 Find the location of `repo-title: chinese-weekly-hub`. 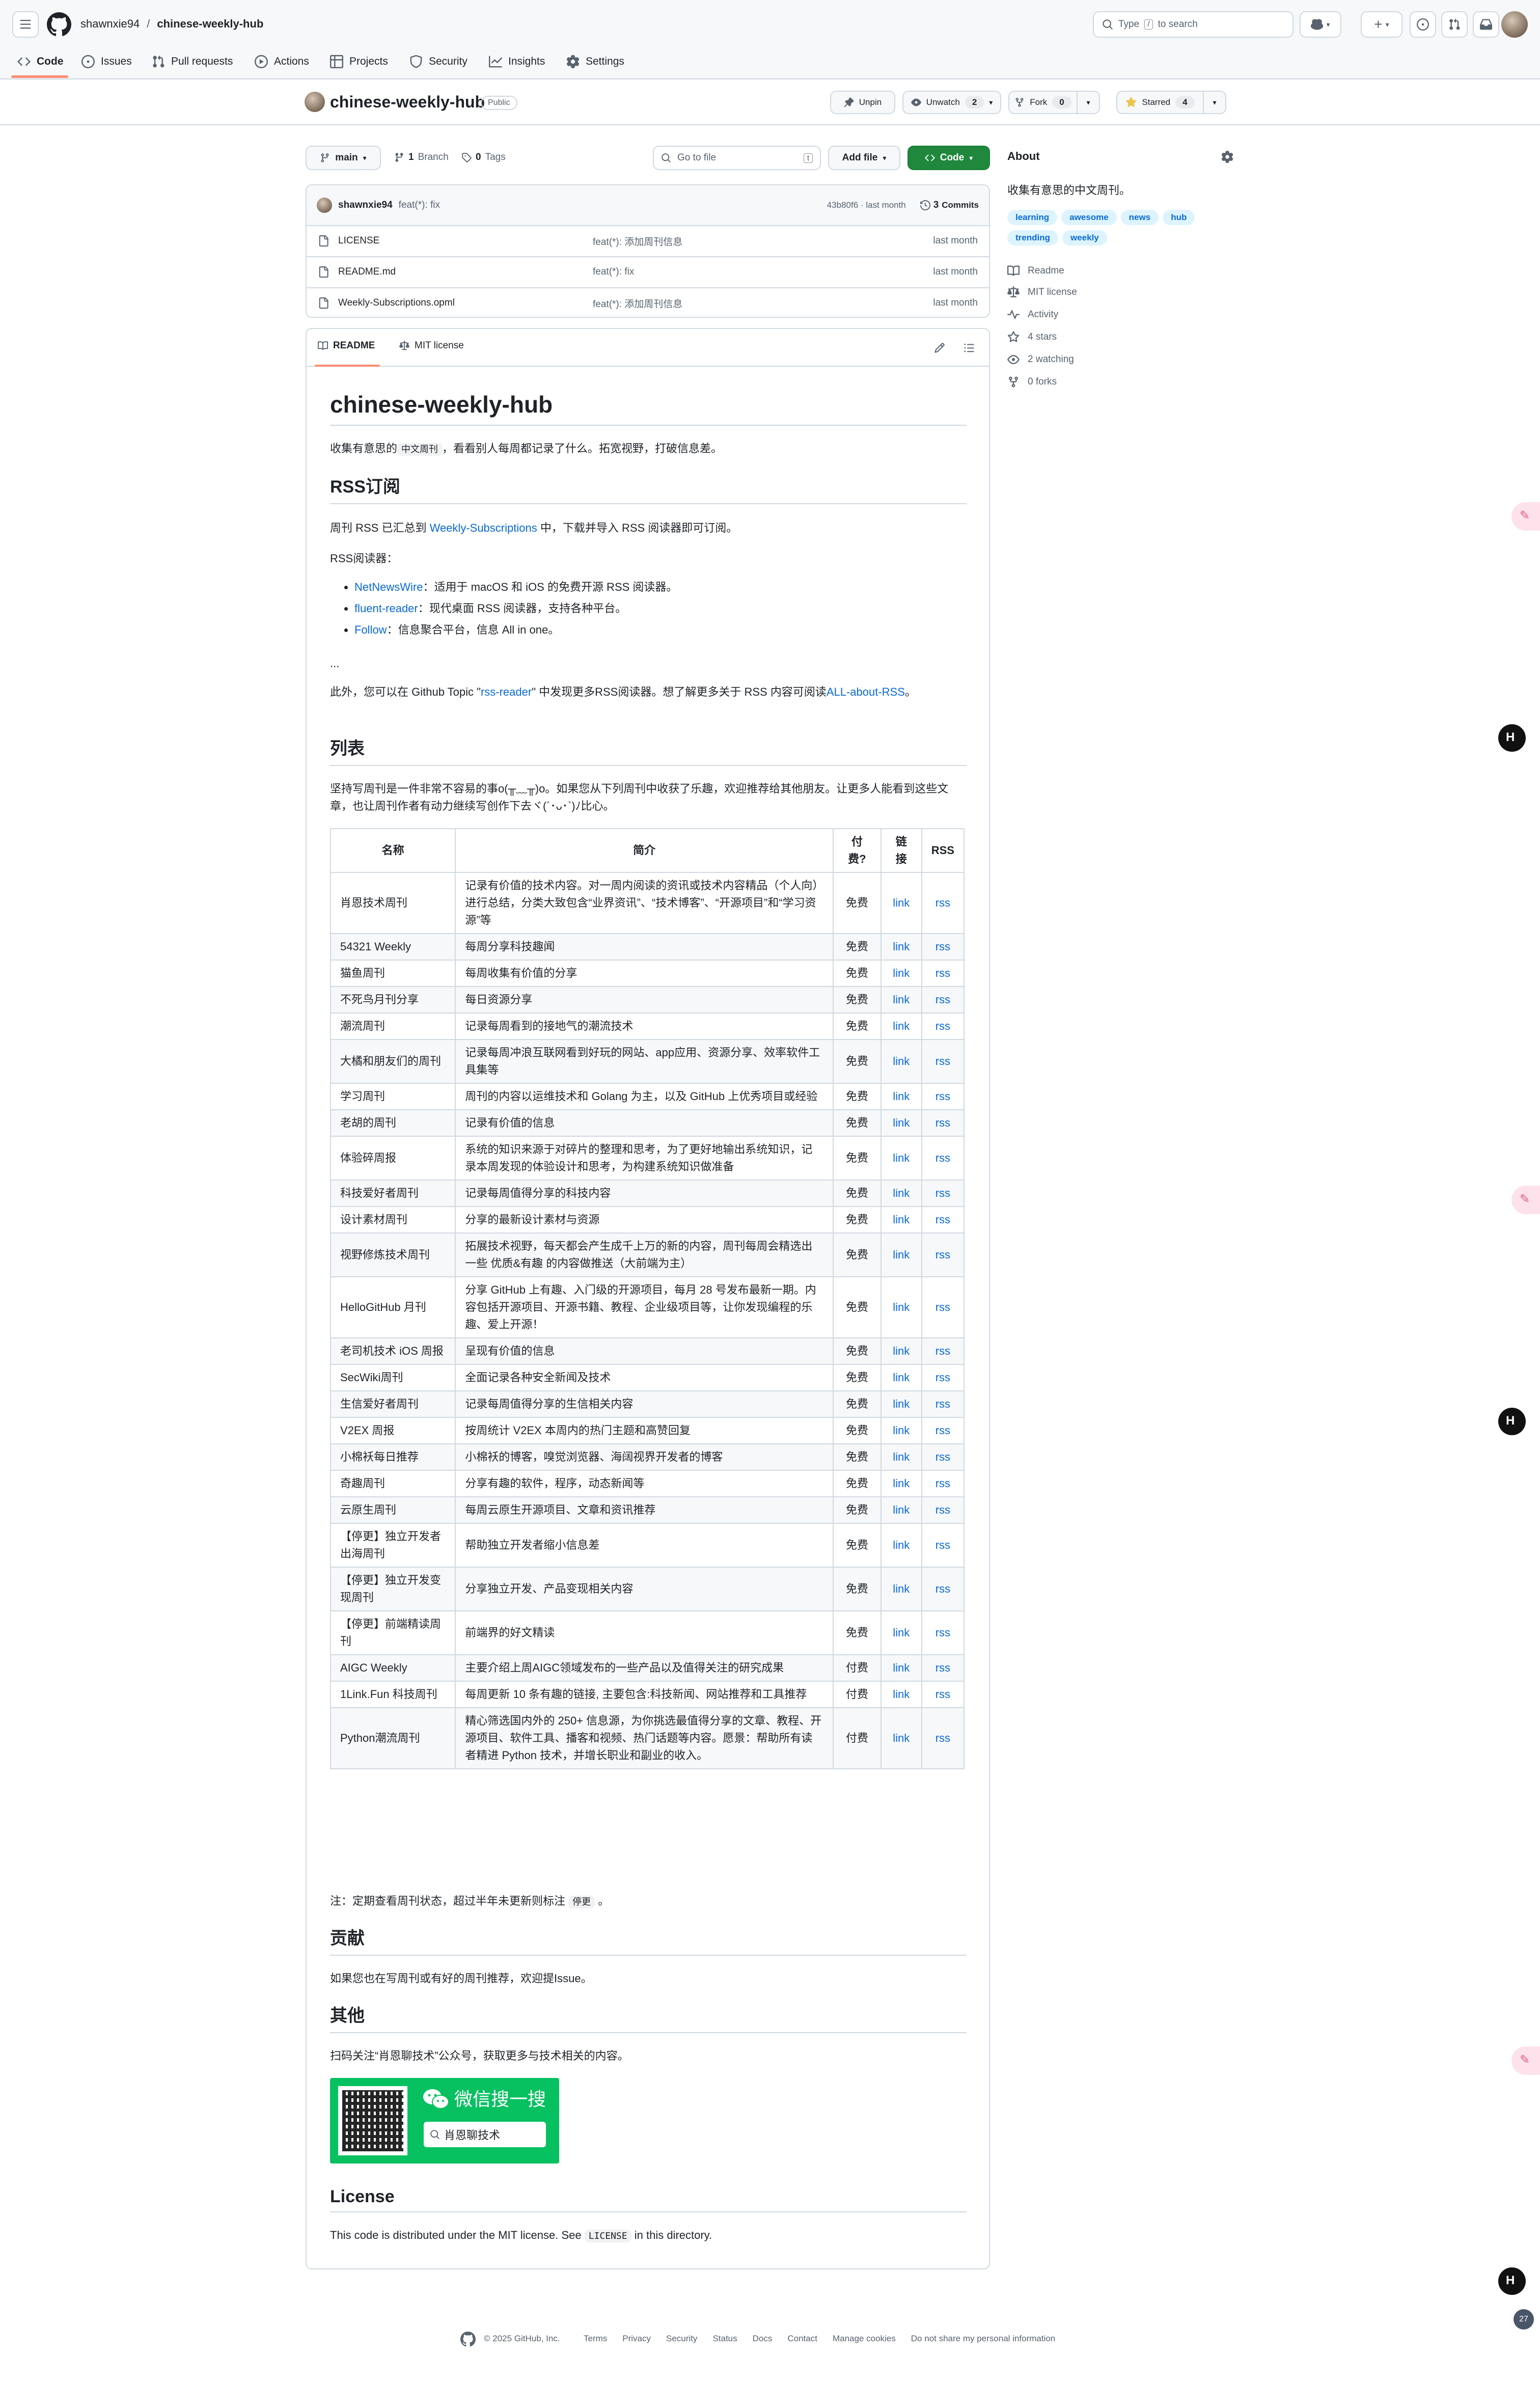

repo-title: chinese-weekly-hub is located at coordinates (407, 102).